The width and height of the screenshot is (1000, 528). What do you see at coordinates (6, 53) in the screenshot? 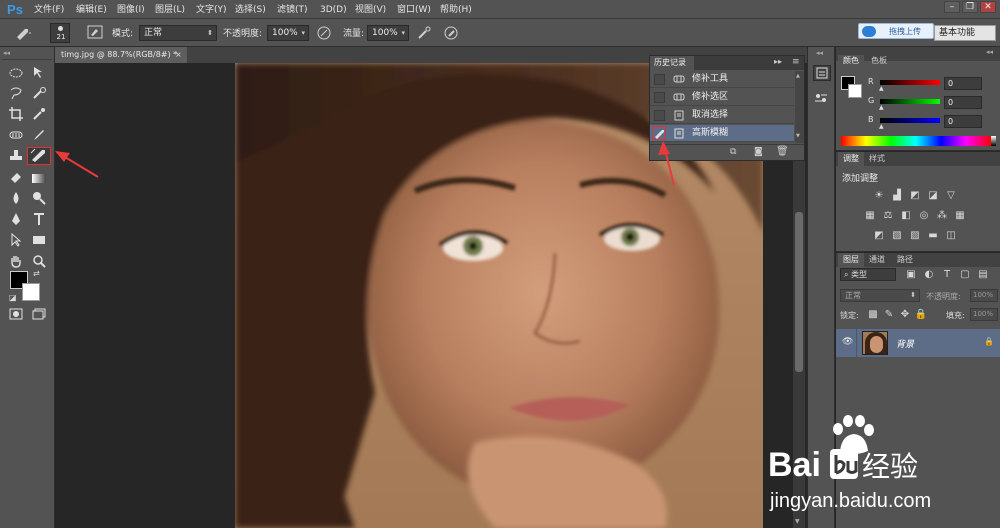
I see `collapse-toolbox-icon: ◂◂` at bounding box center [6, 53].